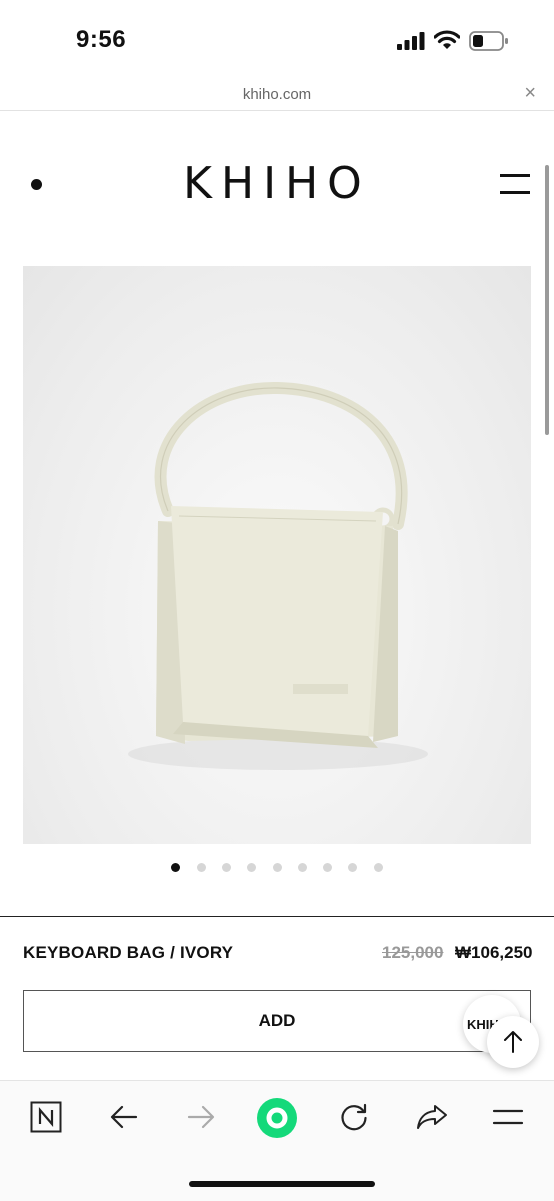 This screenshot has height=1201, width=554. What do you see at coordinates (101, 39) in the screenshot?
I see `clock: 9:56` at bounding box center [101, 39].